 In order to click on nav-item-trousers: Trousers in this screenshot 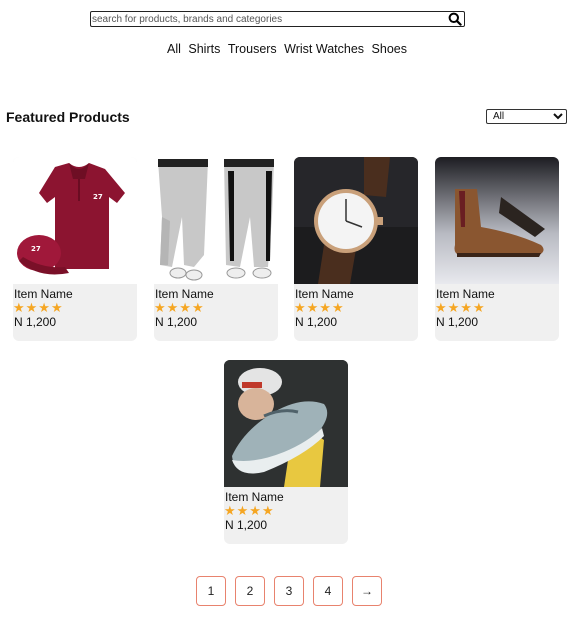, I will do `click(252, 49)`.